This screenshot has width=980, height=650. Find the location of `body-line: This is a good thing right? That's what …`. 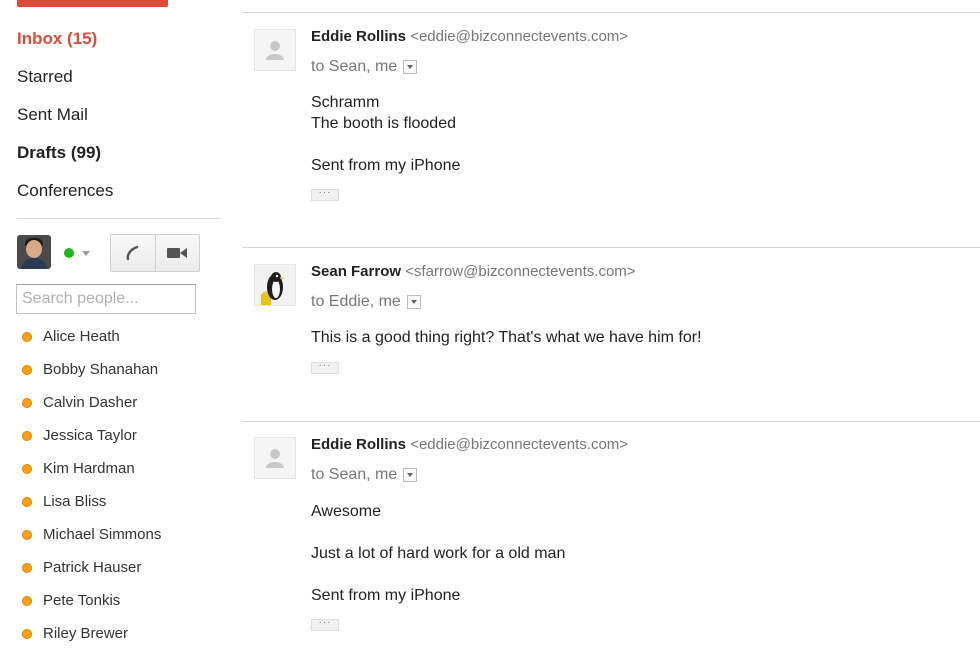

body-line: This is a good thing right? That's what … is located at coordinates (506, 337).